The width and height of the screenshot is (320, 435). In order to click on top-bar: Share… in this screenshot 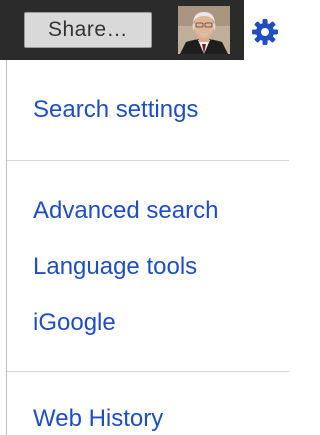, I will do `click(122, 30)`.